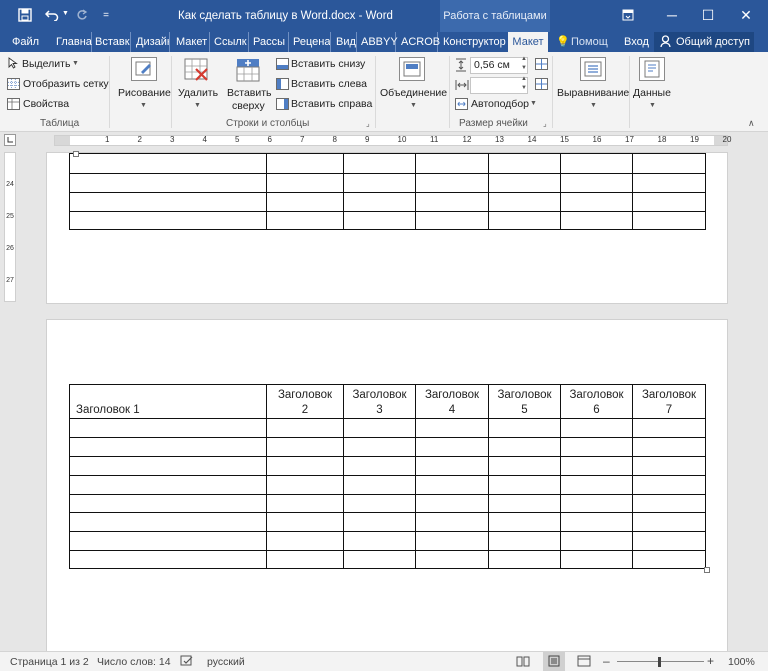  I want to click on spin-down-icon-2: ▼, so click(524, 88).